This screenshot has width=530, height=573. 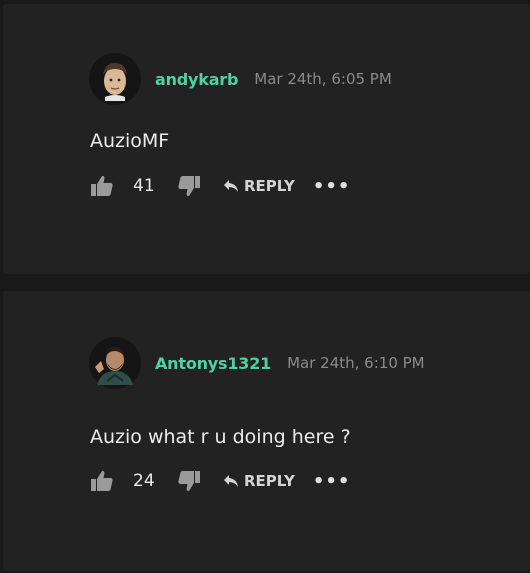 What do you see at coordinates (220, 481) in the screenshot?
I see `comment-actions: 24 REPLY •••` at bounding box center [220, 481].